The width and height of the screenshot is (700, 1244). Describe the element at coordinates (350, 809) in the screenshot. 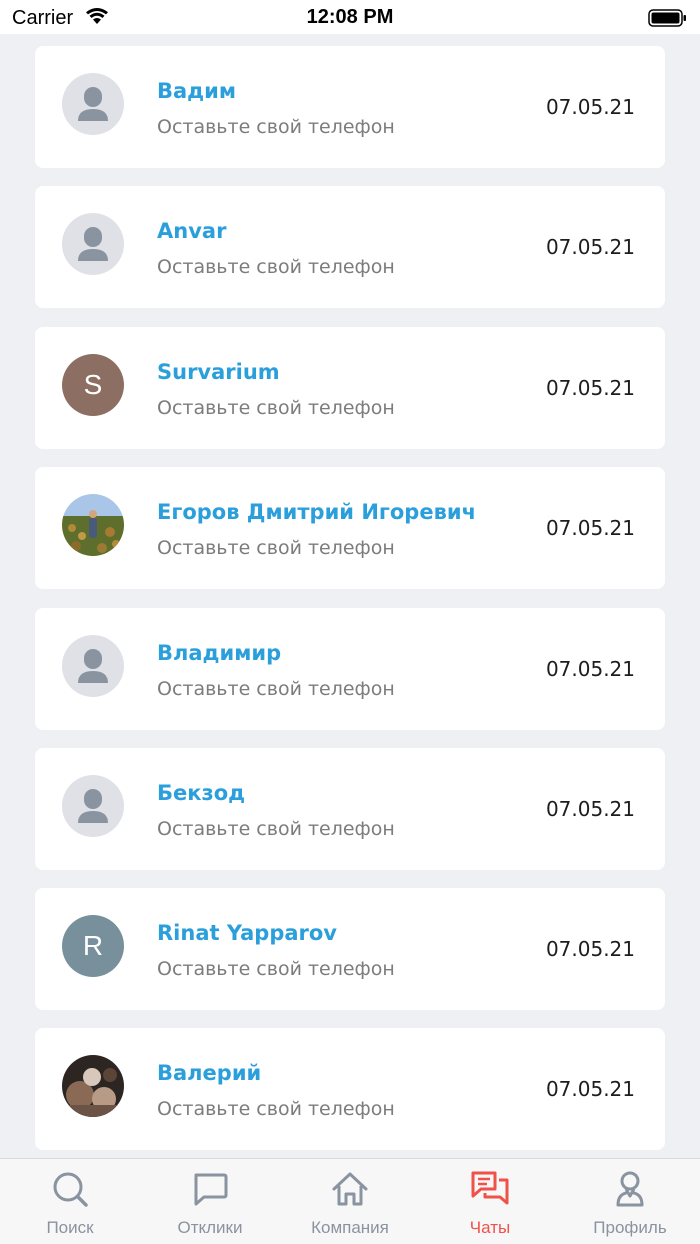

I see `chat-item: Бекзод Оставьте свой телефон 07.05.21` at that location.